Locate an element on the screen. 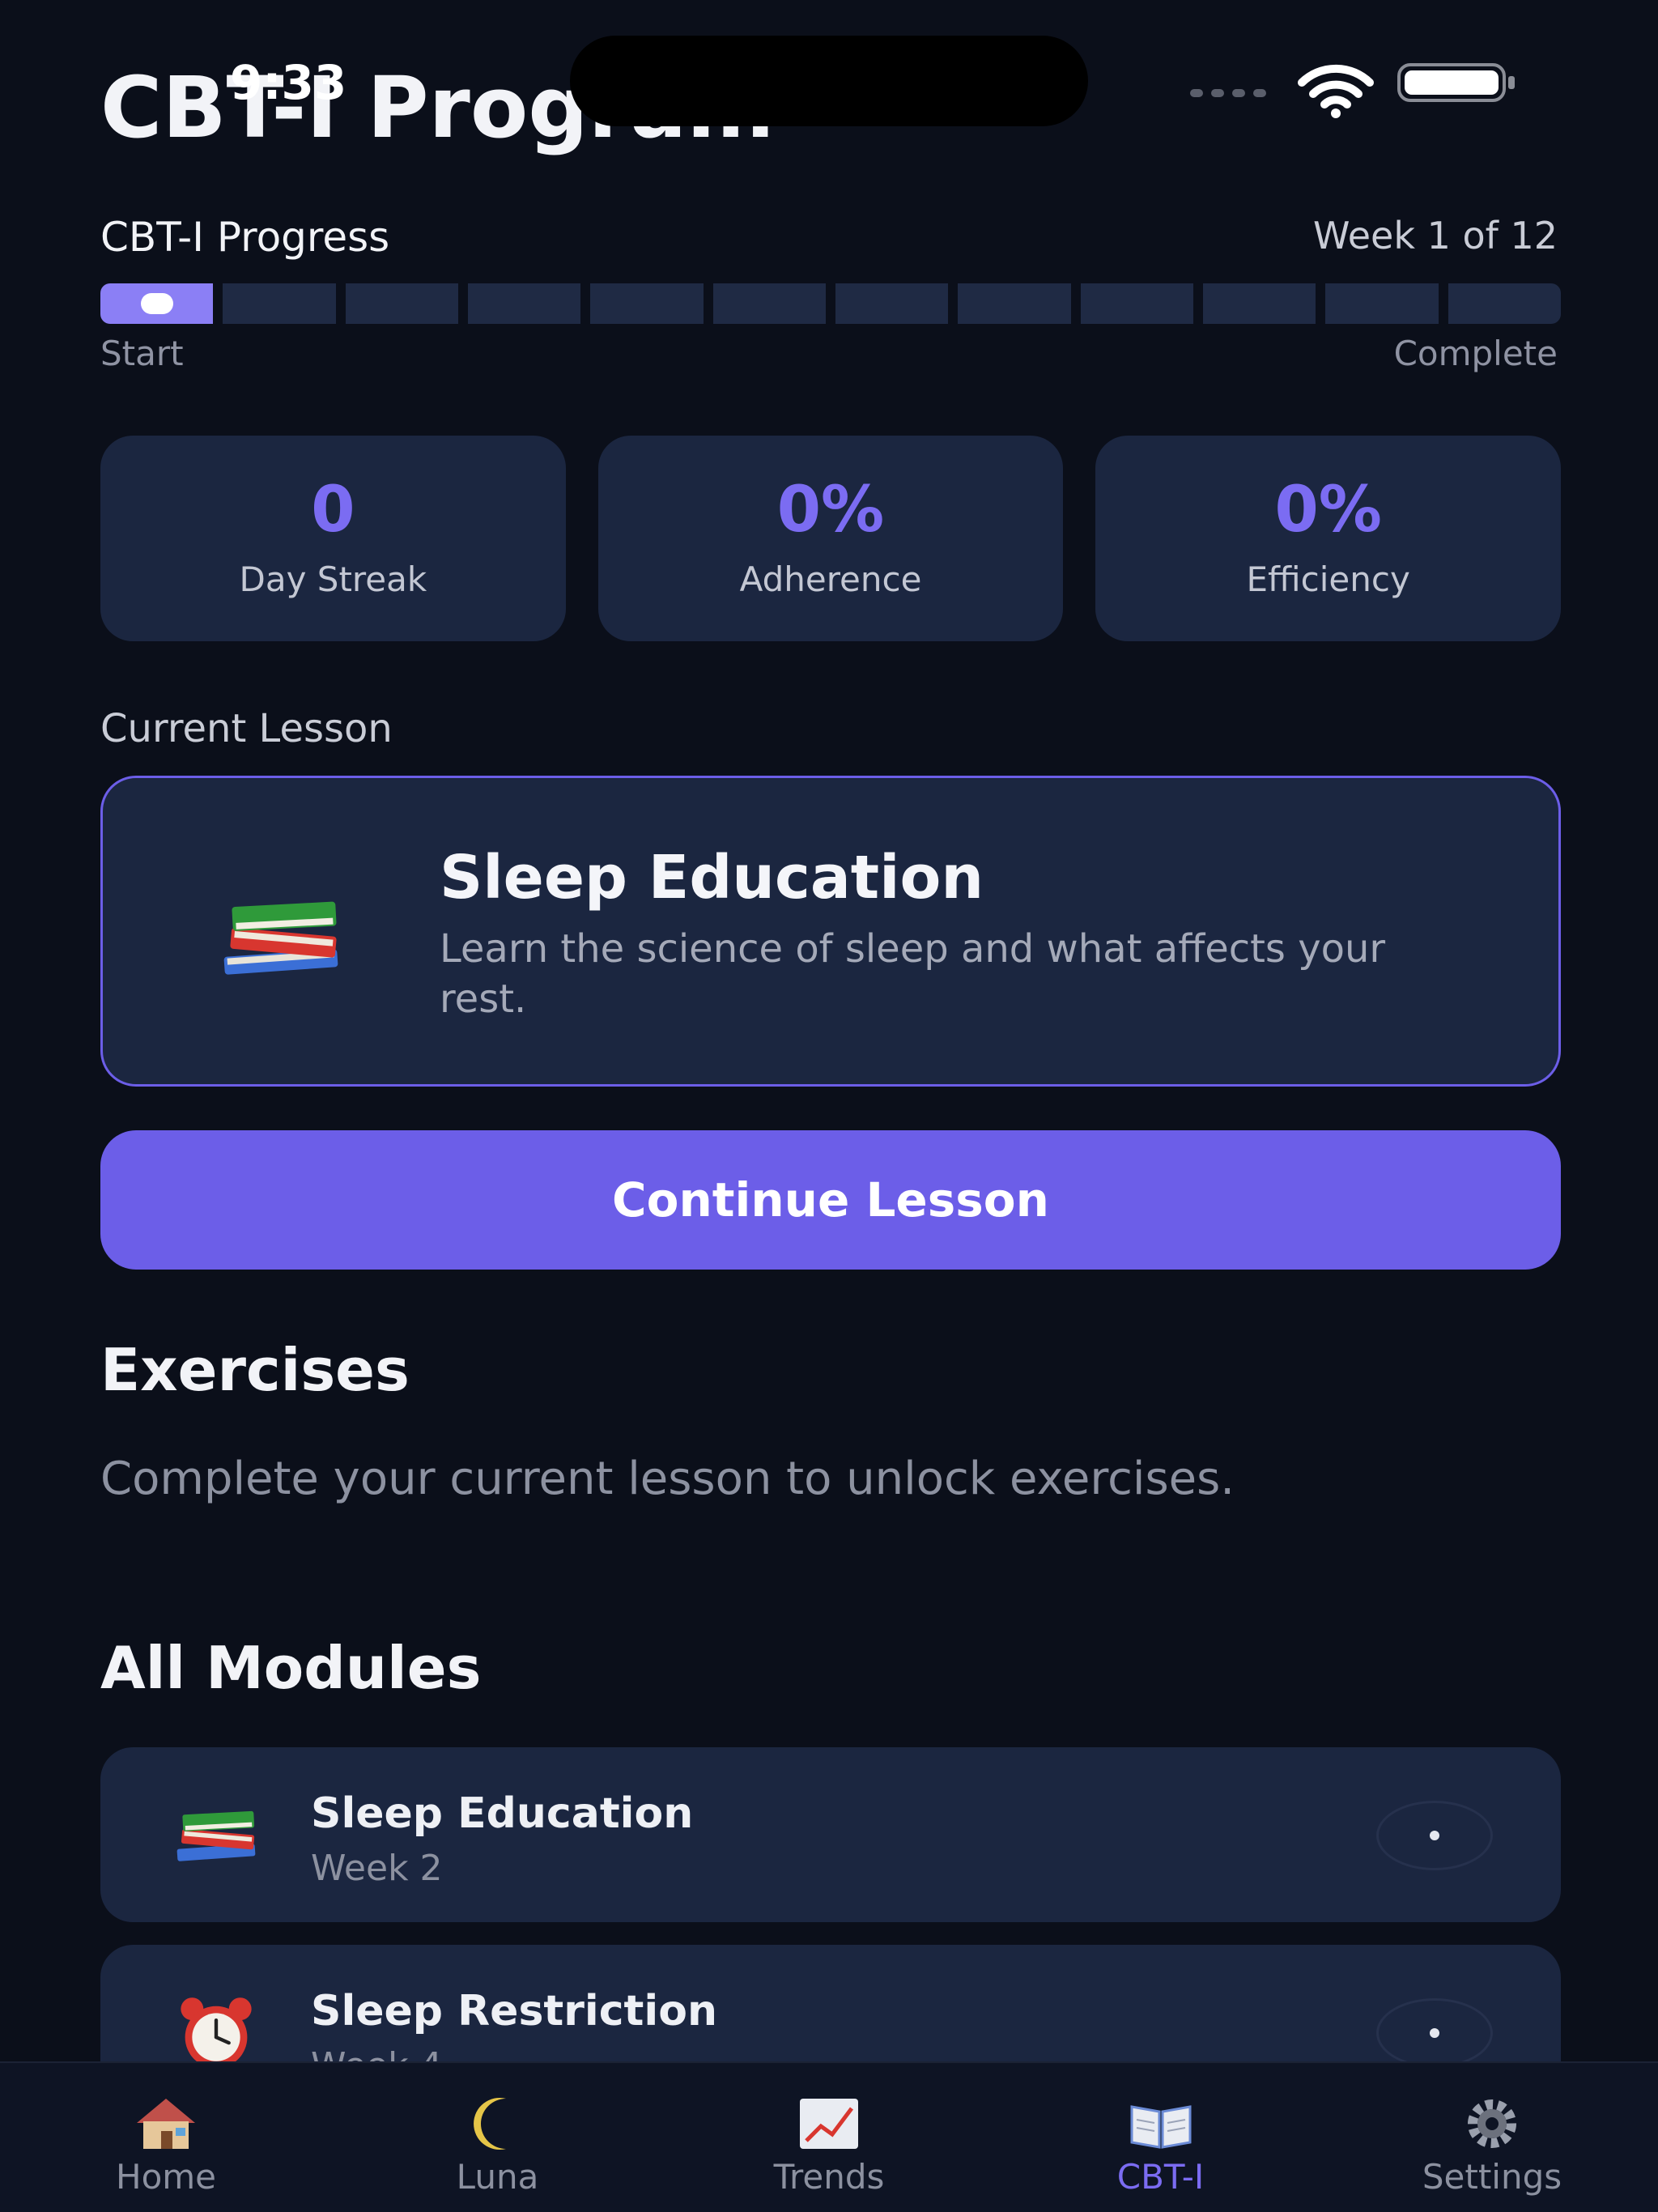 The width and height of the screenshot is (1658, 2212). battery-icon is located at coordinates (1456, 83).